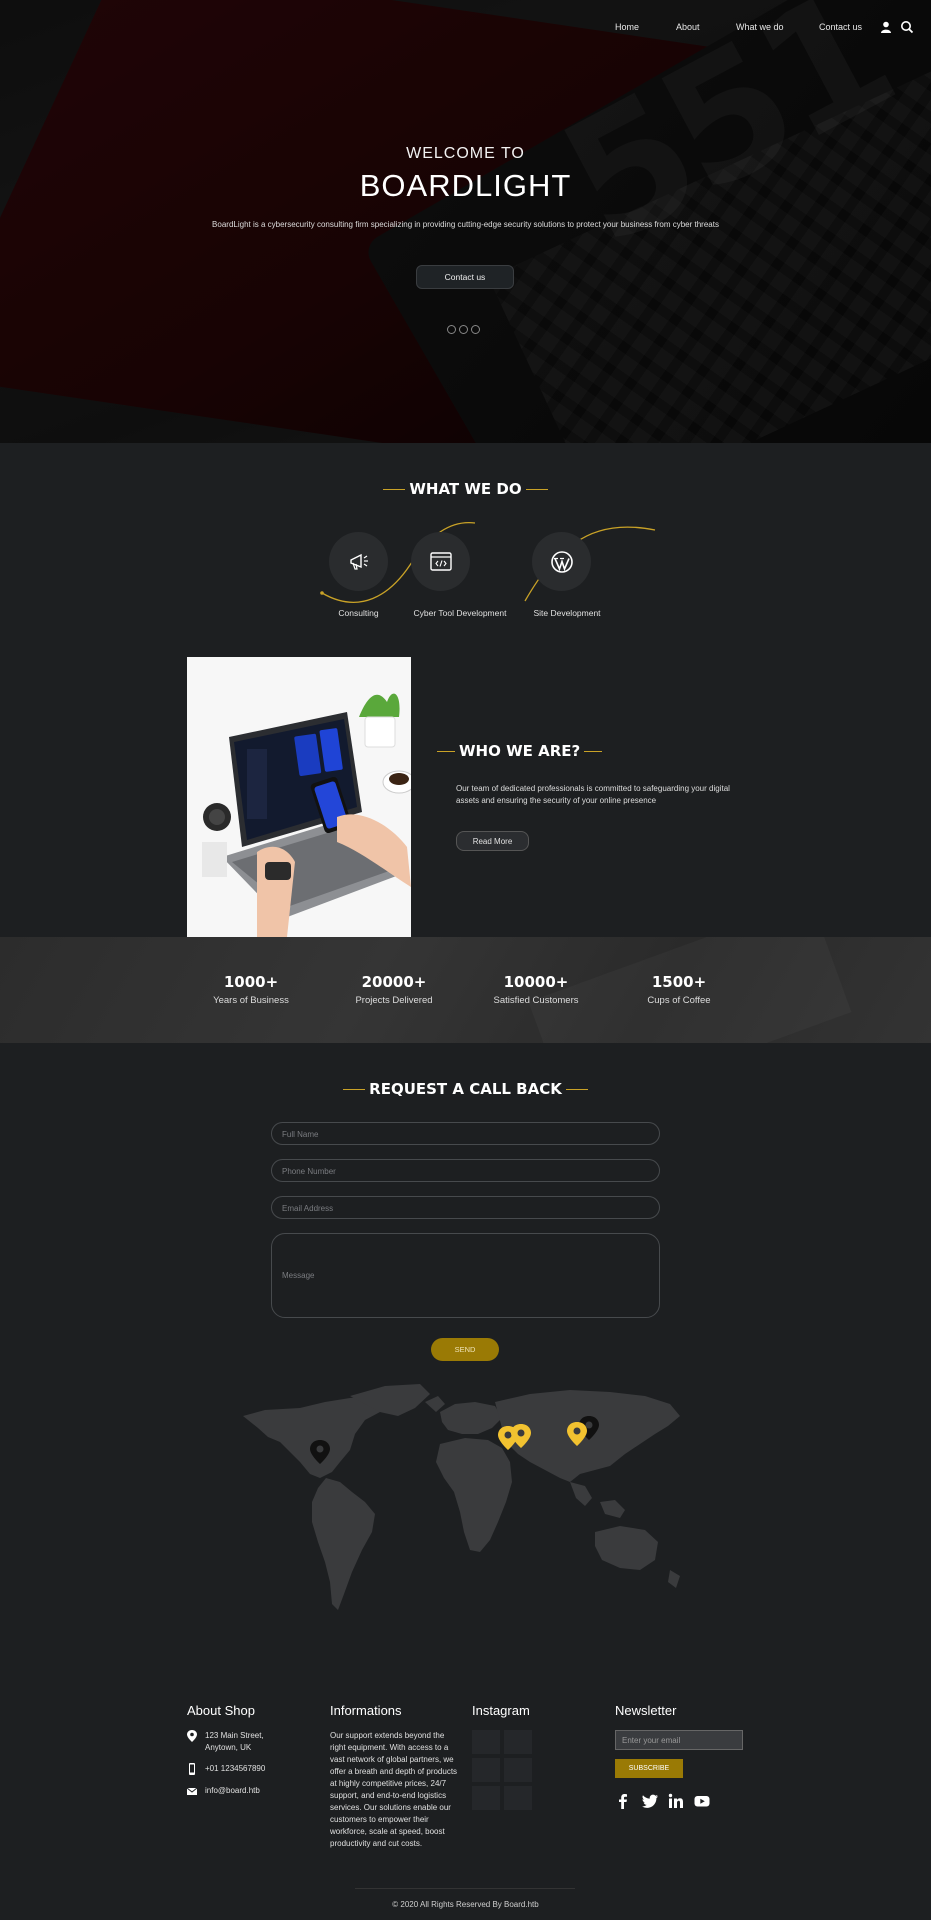  Describe the element at coordinates (567, 613) in the screenshot. I see `service-label-site-development: Site Development` at that location.